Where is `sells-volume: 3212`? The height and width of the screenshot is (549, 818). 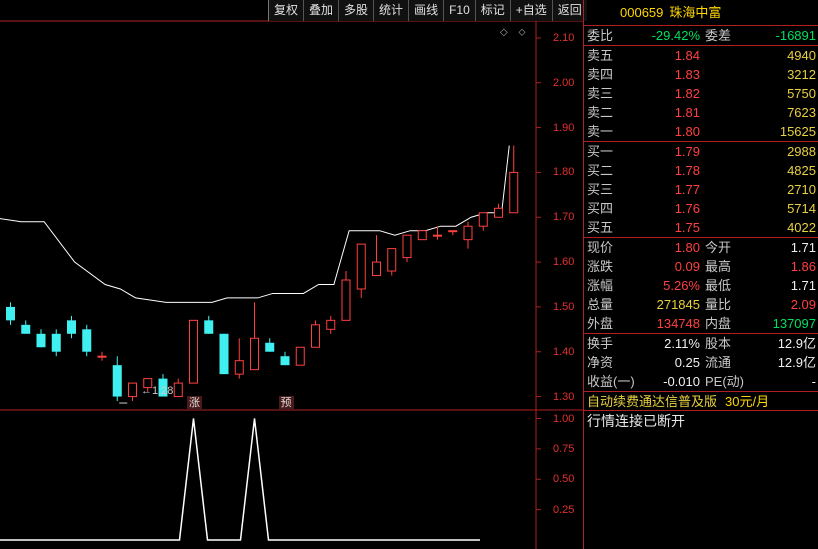 sells-volume: 3212 is located at coordinates (801, 74).